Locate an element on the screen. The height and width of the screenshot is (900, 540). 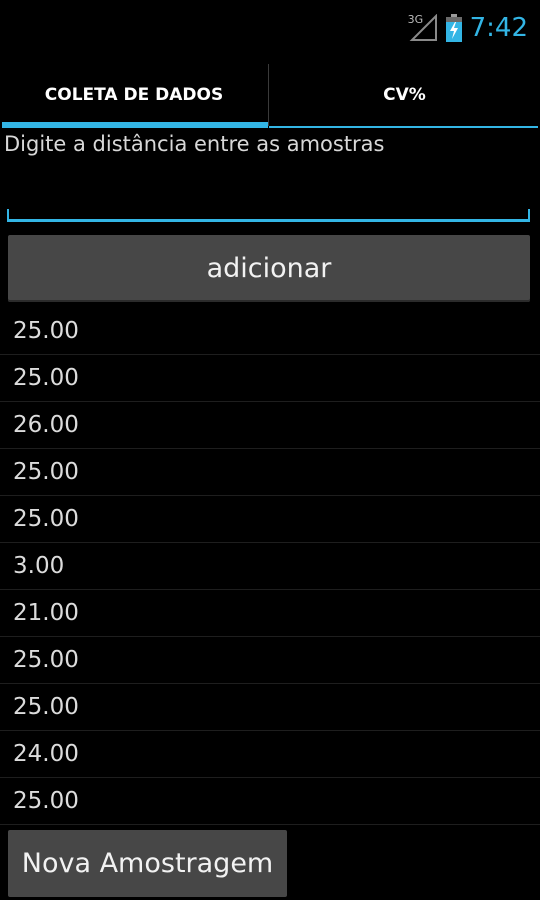
distance-input is located at coordinates (270, 196).